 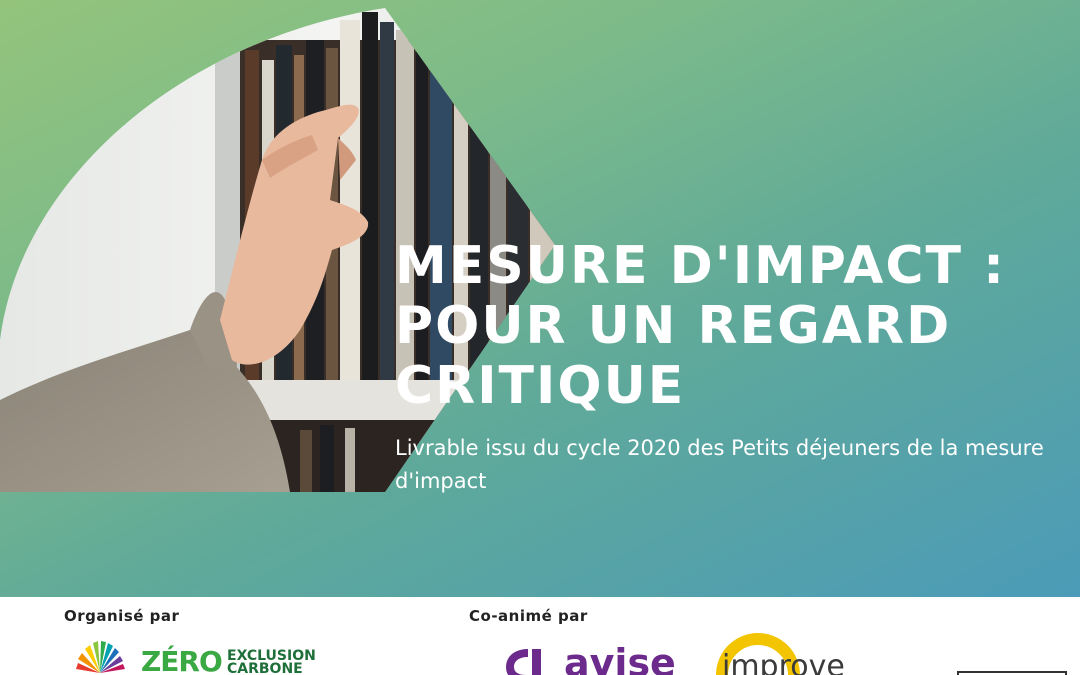 What do you see at coordinates (182, 660) in the screenshot?
I see `zero-logo-word: ZÉRO` at bounding box center [182, 660].